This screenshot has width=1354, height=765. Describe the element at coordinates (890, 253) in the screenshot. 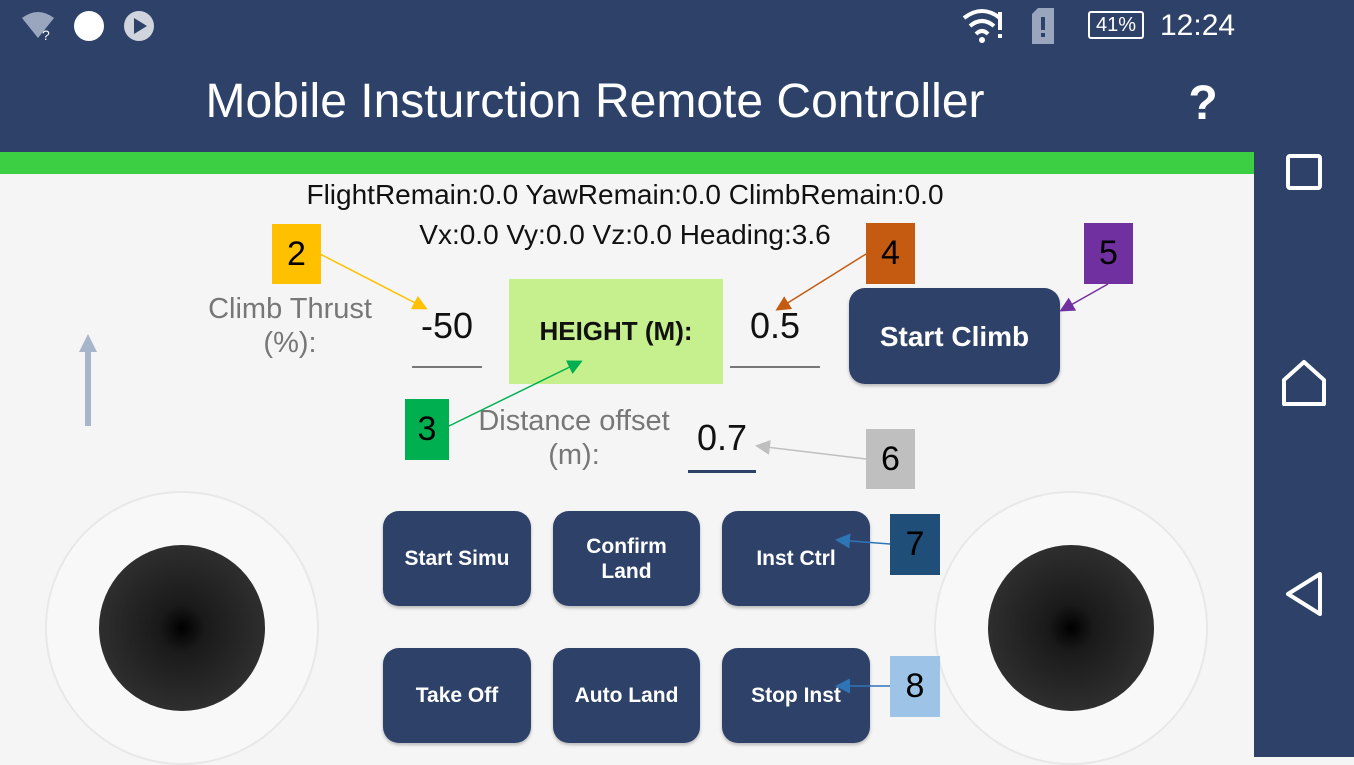

I see `annotation-tag-4: 4` at that location.